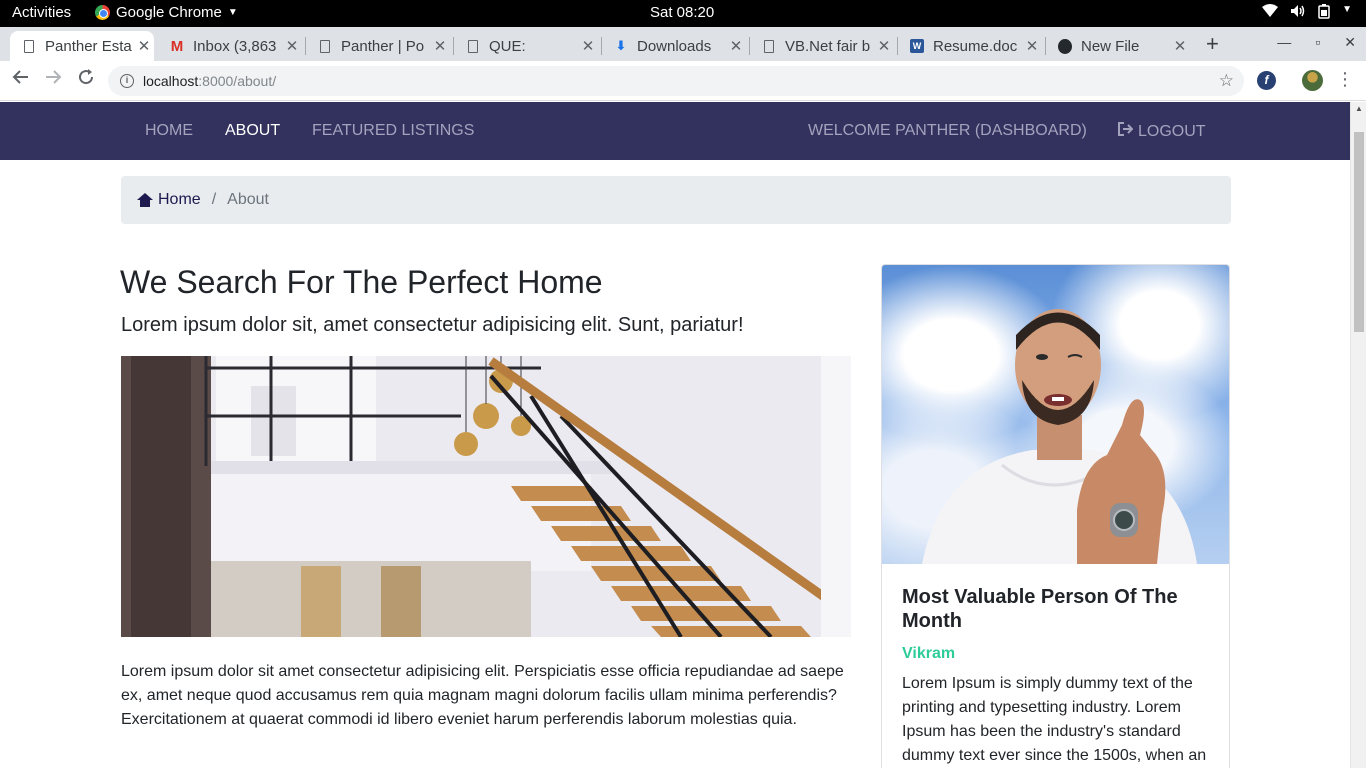 The image size is (1366, 768). Describe the element at coordinates (171, 81) in the screenshot. I see `url-host: localhost` at that location.